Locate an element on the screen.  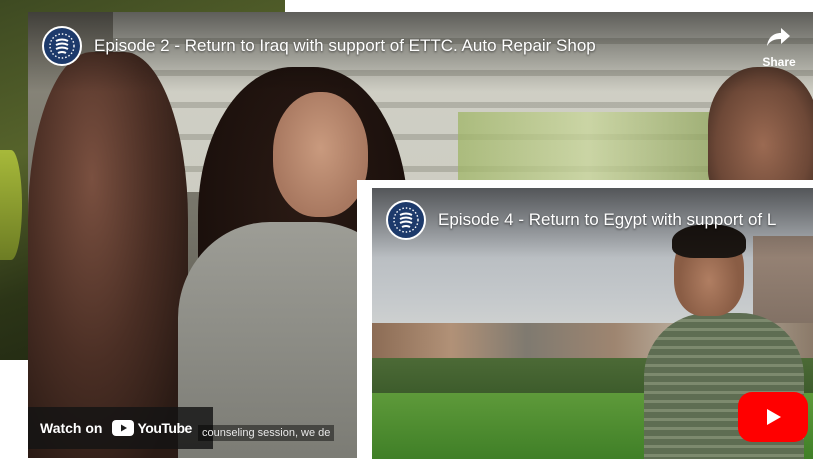
watch-on-label: Watch on is located at coordinates (71, 428).